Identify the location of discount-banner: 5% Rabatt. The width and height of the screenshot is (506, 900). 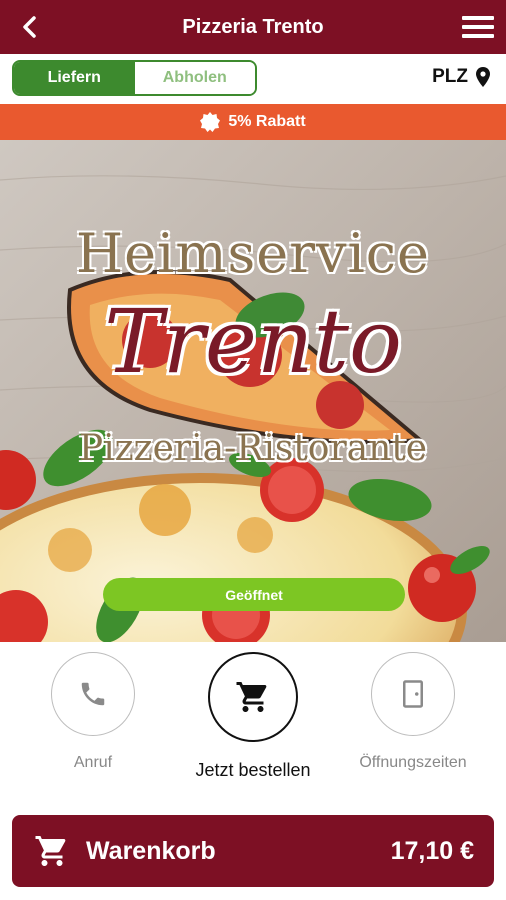
(253, 122).